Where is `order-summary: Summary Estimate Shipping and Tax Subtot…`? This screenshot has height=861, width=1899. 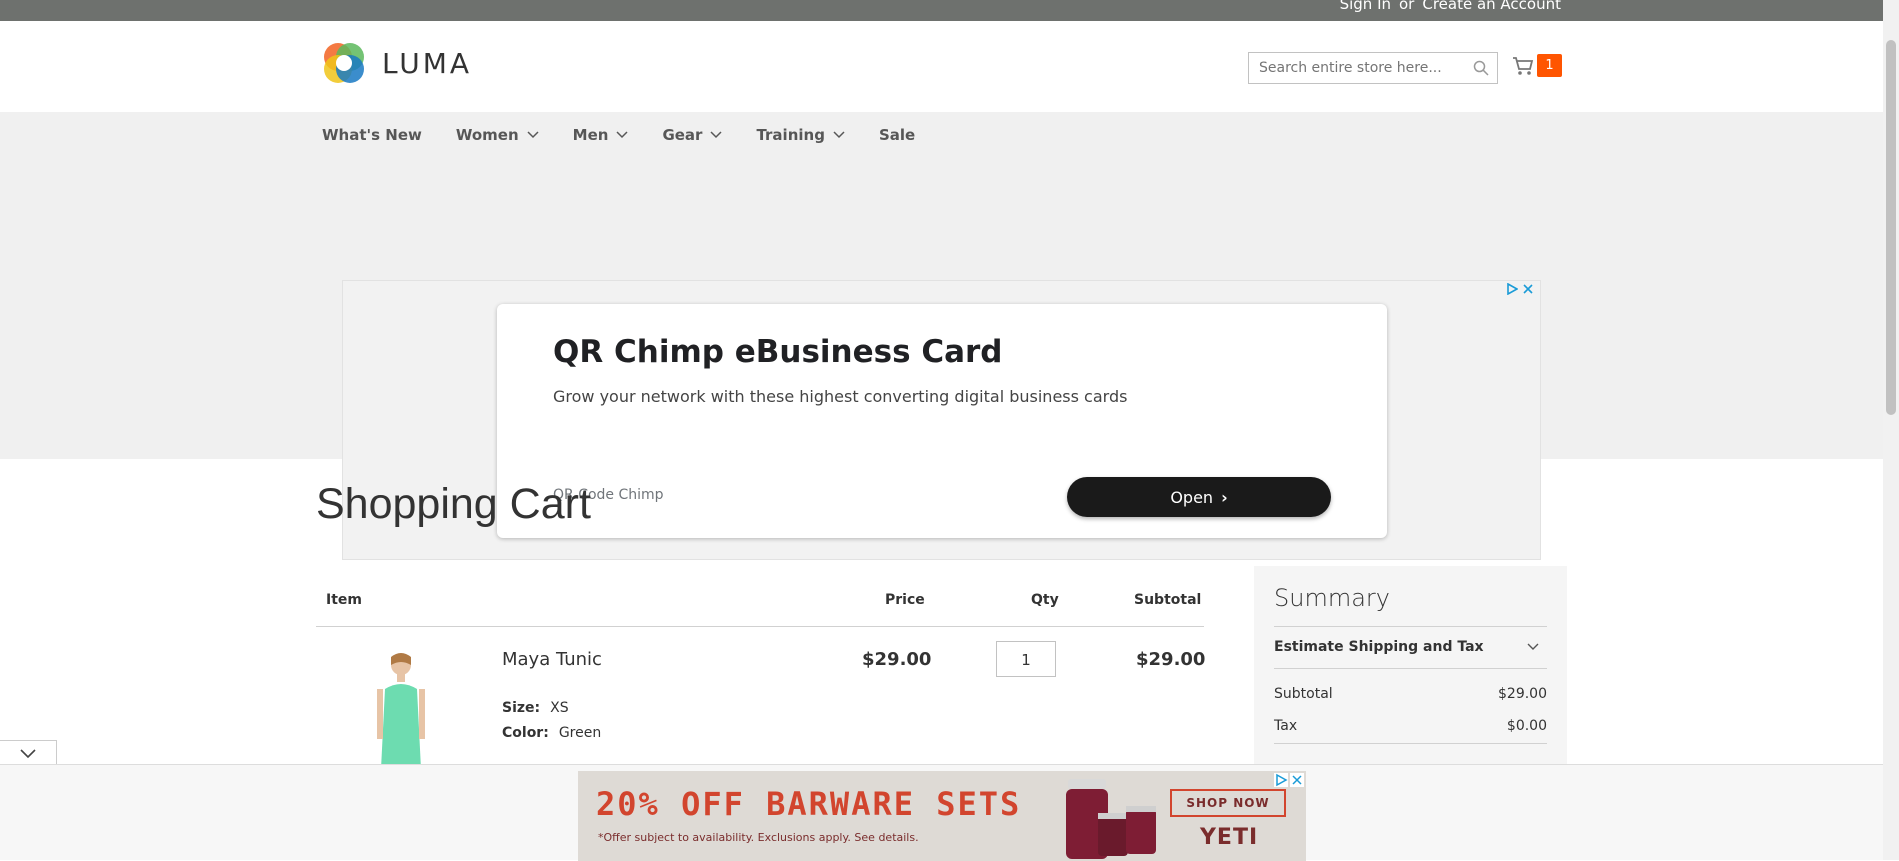
order-summary: Summary Estimate Shipping and Tax Subtot… is located at coordinates (1410, 666).